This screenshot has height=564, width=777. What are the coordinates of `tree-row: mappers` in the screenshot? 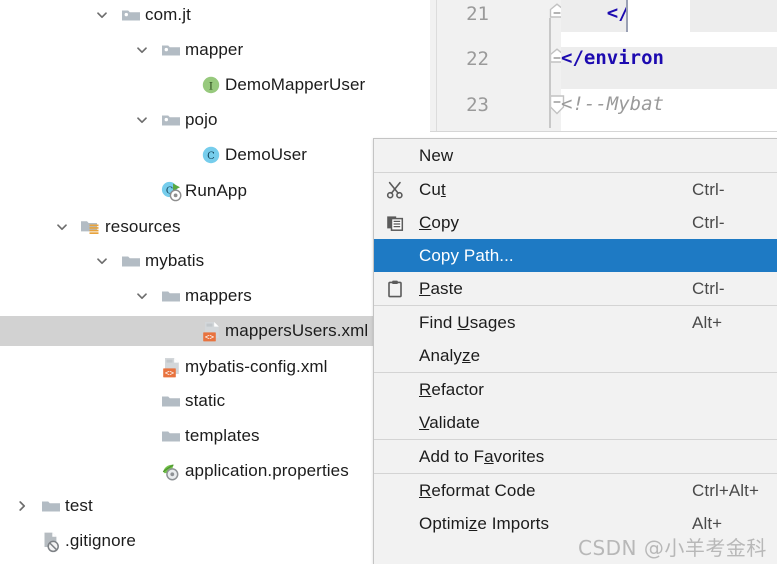 It's located at (215, 296).